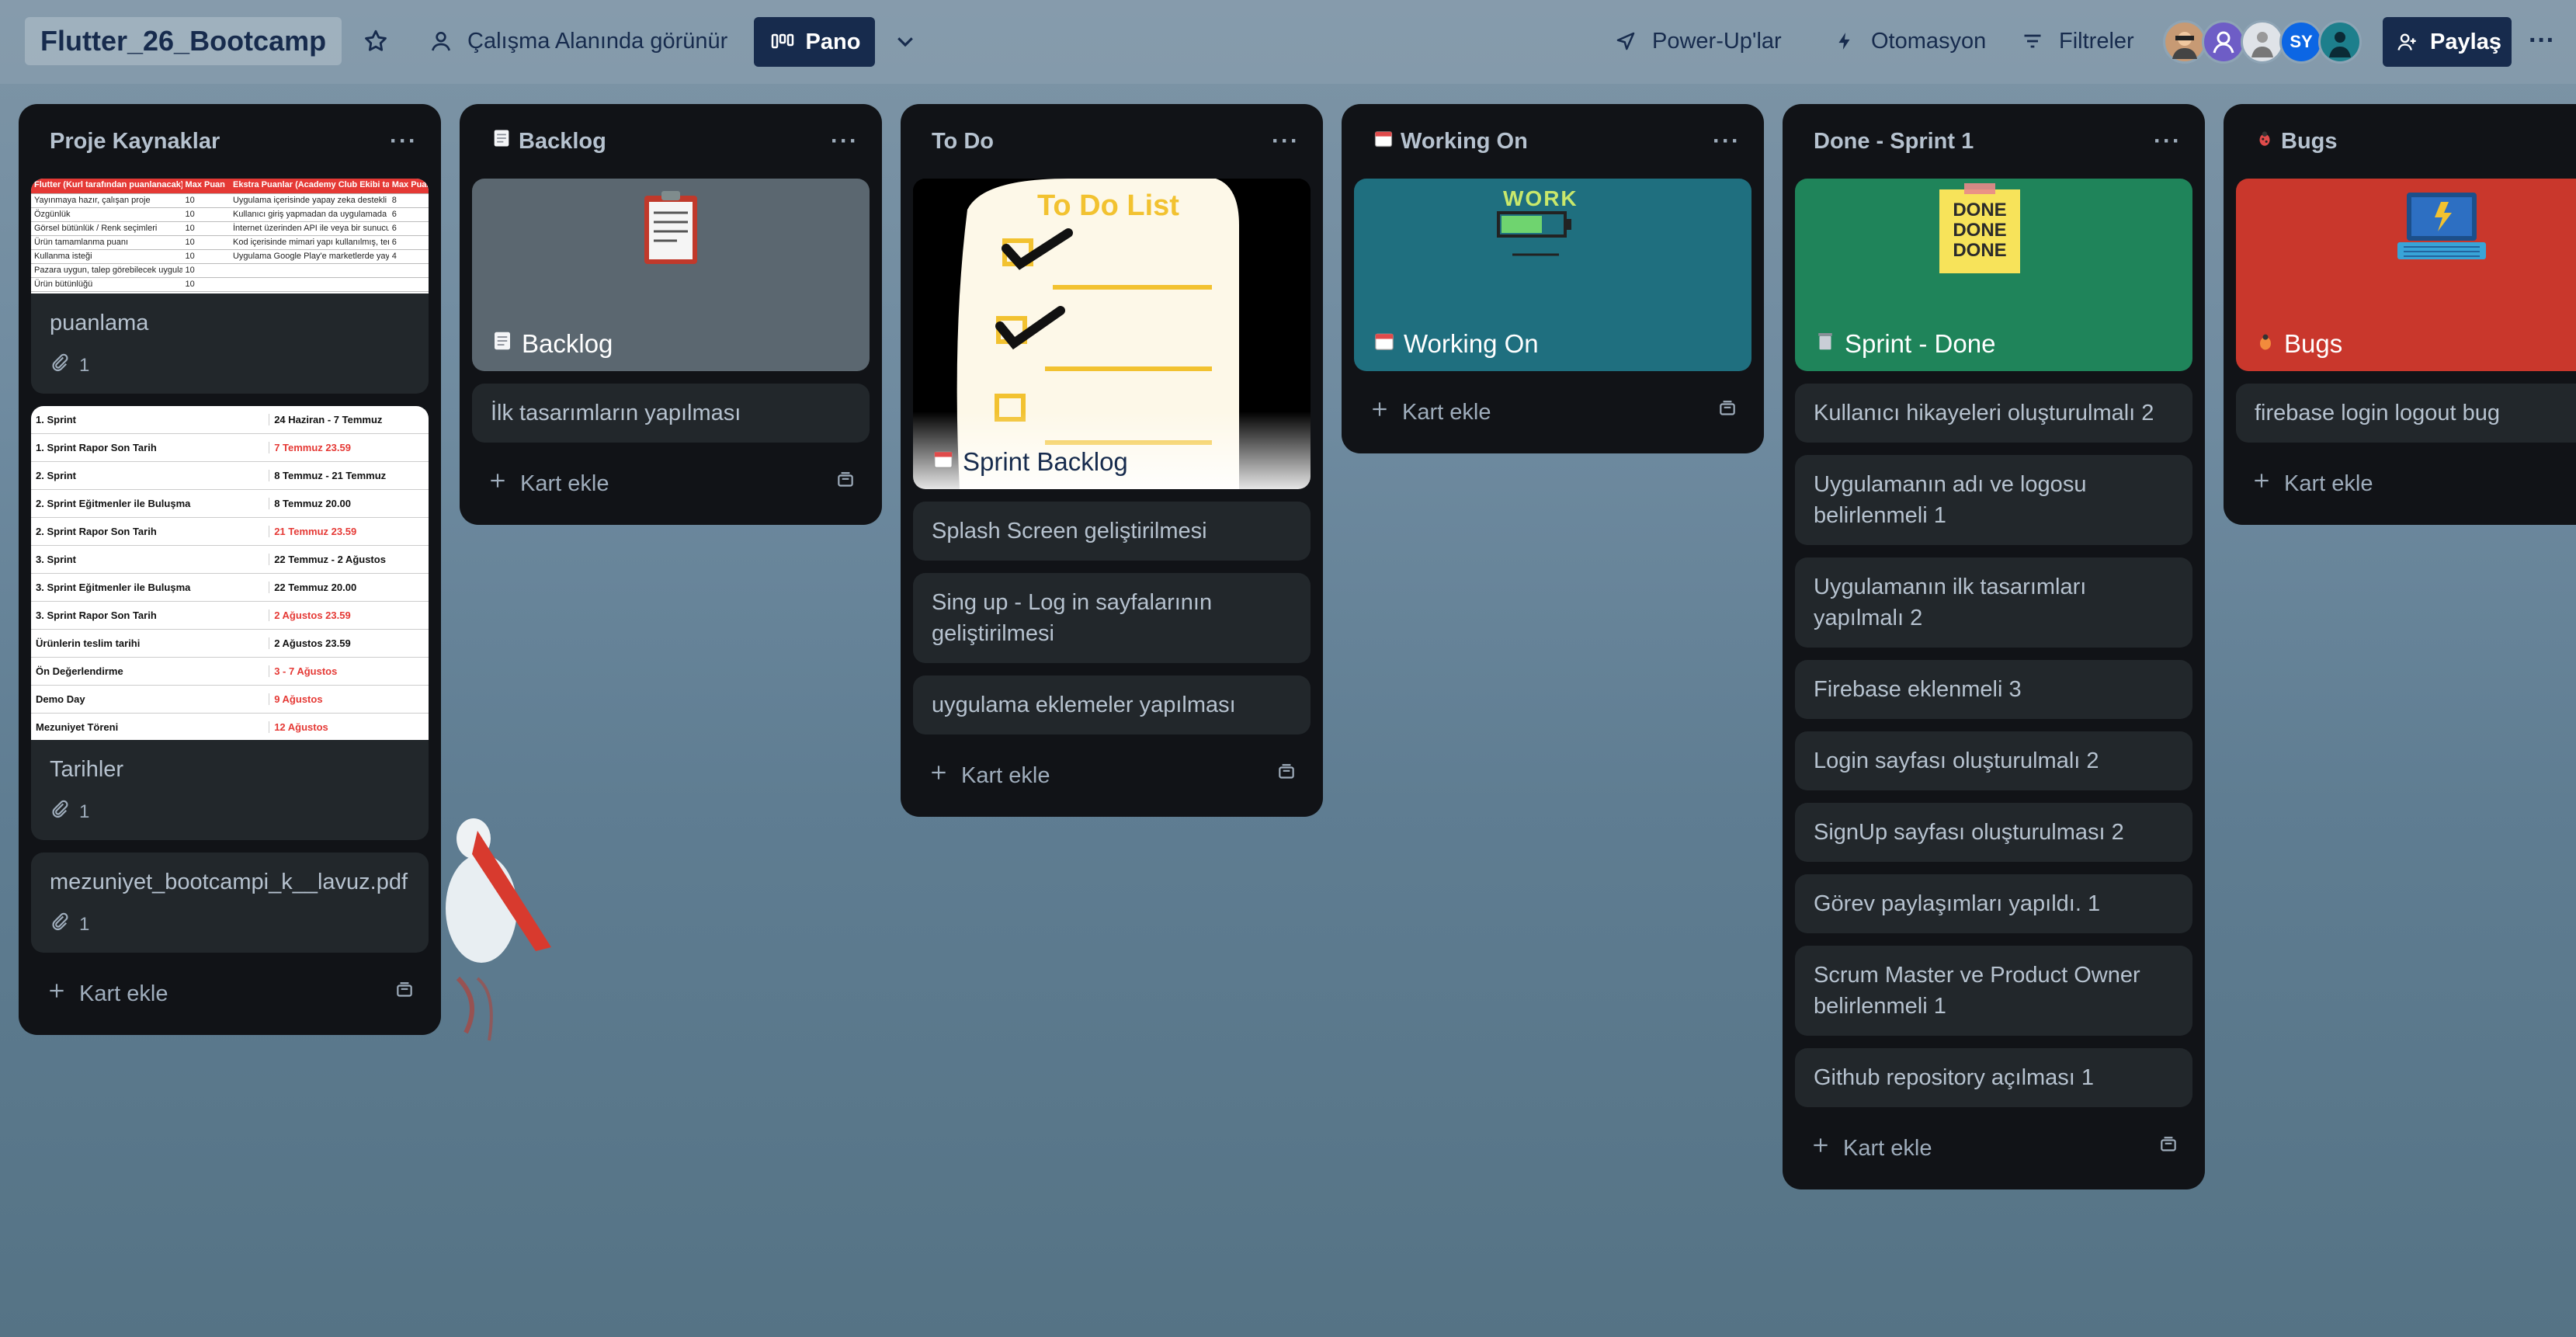  Describe the element at coordinates (183, 41) in the screenshot. I see `board-title: Flutter_26_Bootcamp` at that location.